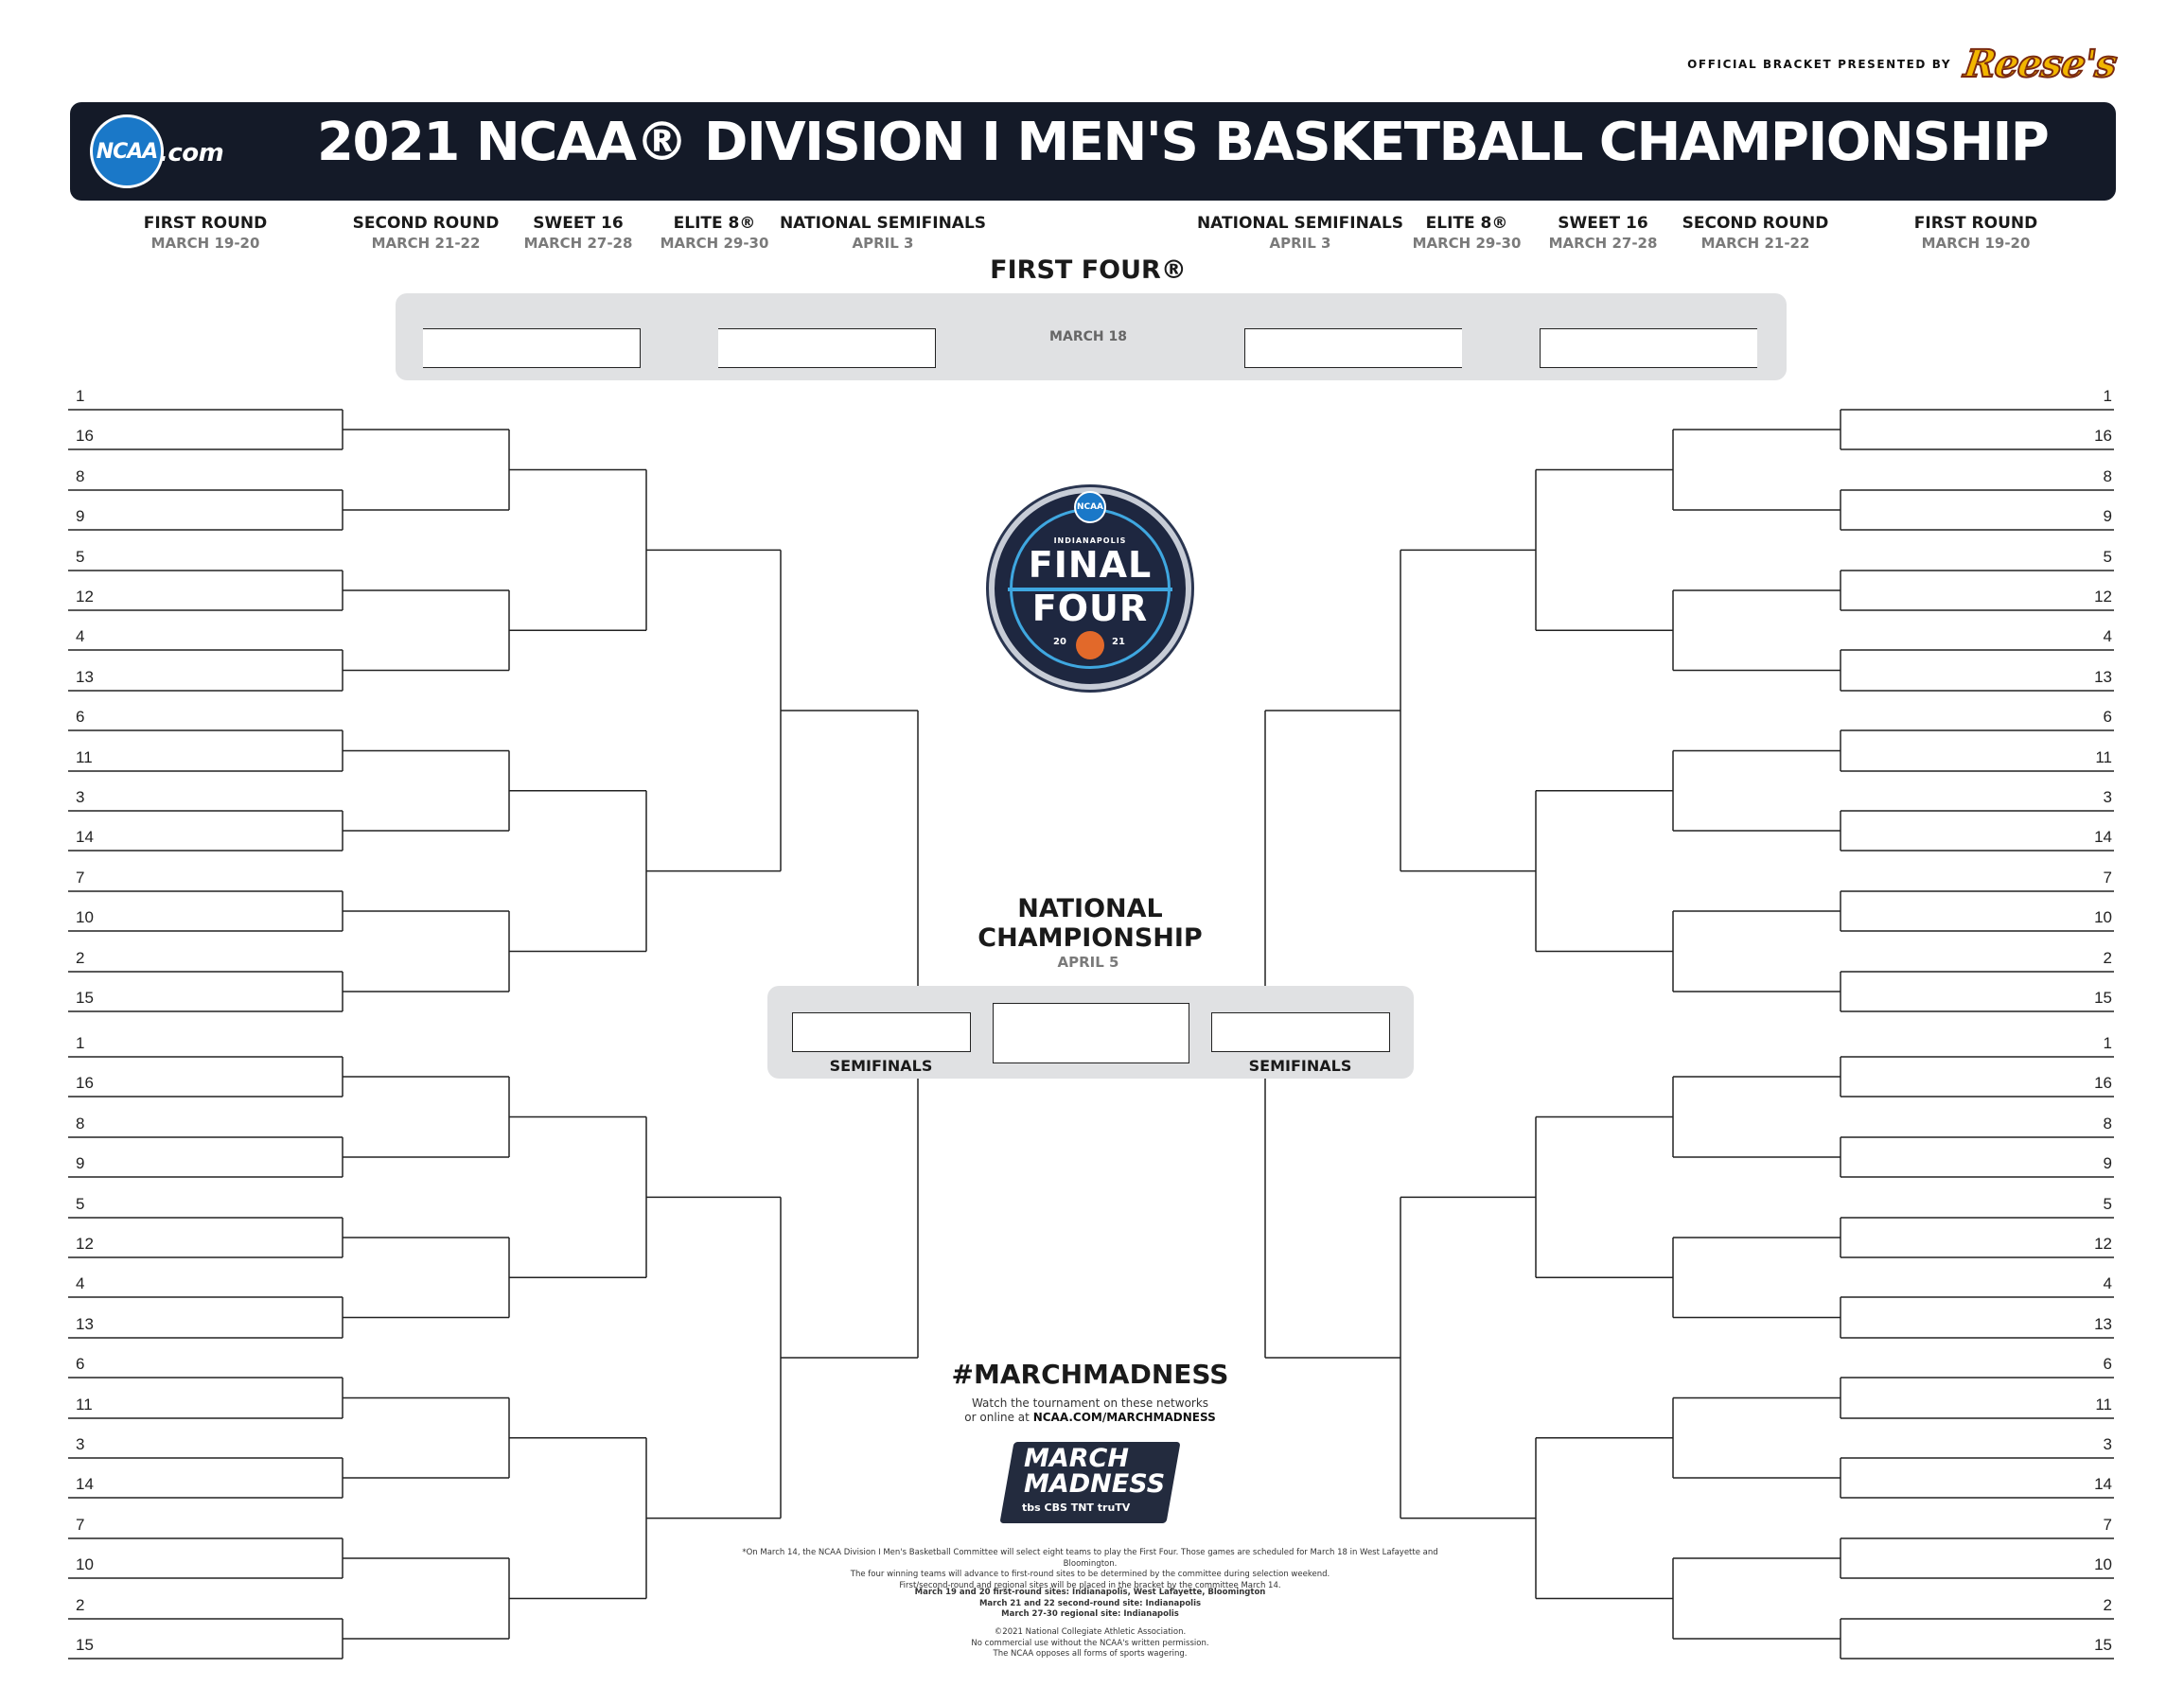 The height and width of the screenshot is (1686, 2184). Describe the element at coordinates (1300, 1066) in the screenshot. I see `semifinals-label-right: SEMIFINALS` at that location.